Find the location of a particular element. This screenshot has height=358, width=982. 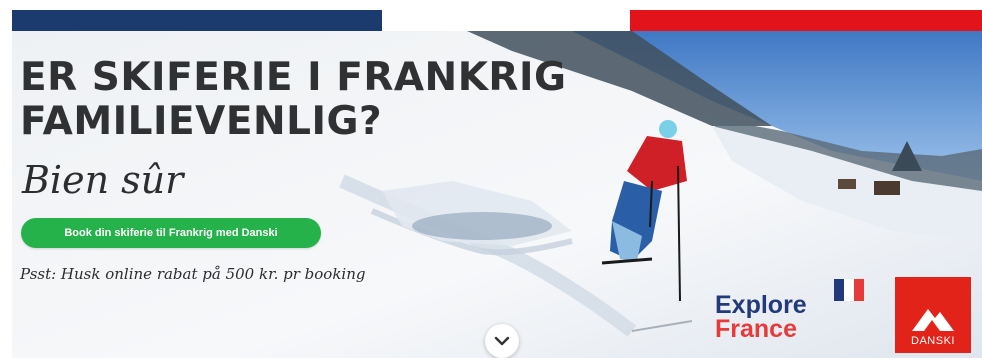

mini-flag-white is located at coordinates (849, 290).